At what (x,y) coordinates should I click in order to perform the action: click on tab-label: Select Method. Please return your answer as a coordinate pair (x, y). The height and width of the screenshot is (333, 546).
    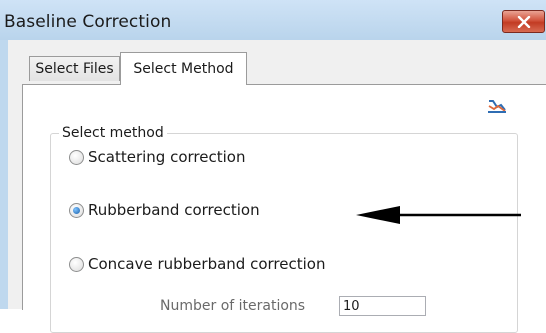
    Looking at the image, I should click on (183, 69).